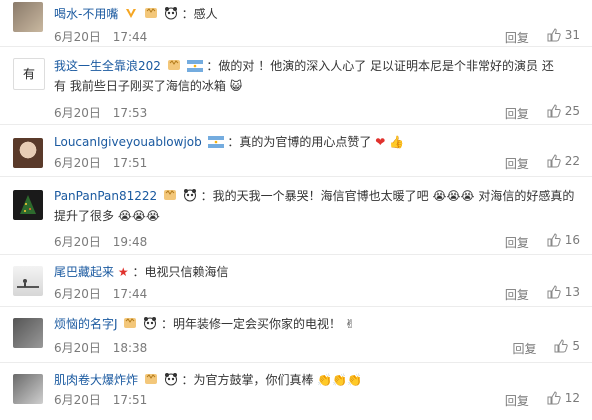 The height and width of the screenshot is (420, 592). What do you see at coordinates (296, 280) in the screenshot?
I see `comment-item: 尾巴藏起来 ★ ：电视只信赖海信 6月20日 17:44 回复 13` at bounding box center [296, 280].